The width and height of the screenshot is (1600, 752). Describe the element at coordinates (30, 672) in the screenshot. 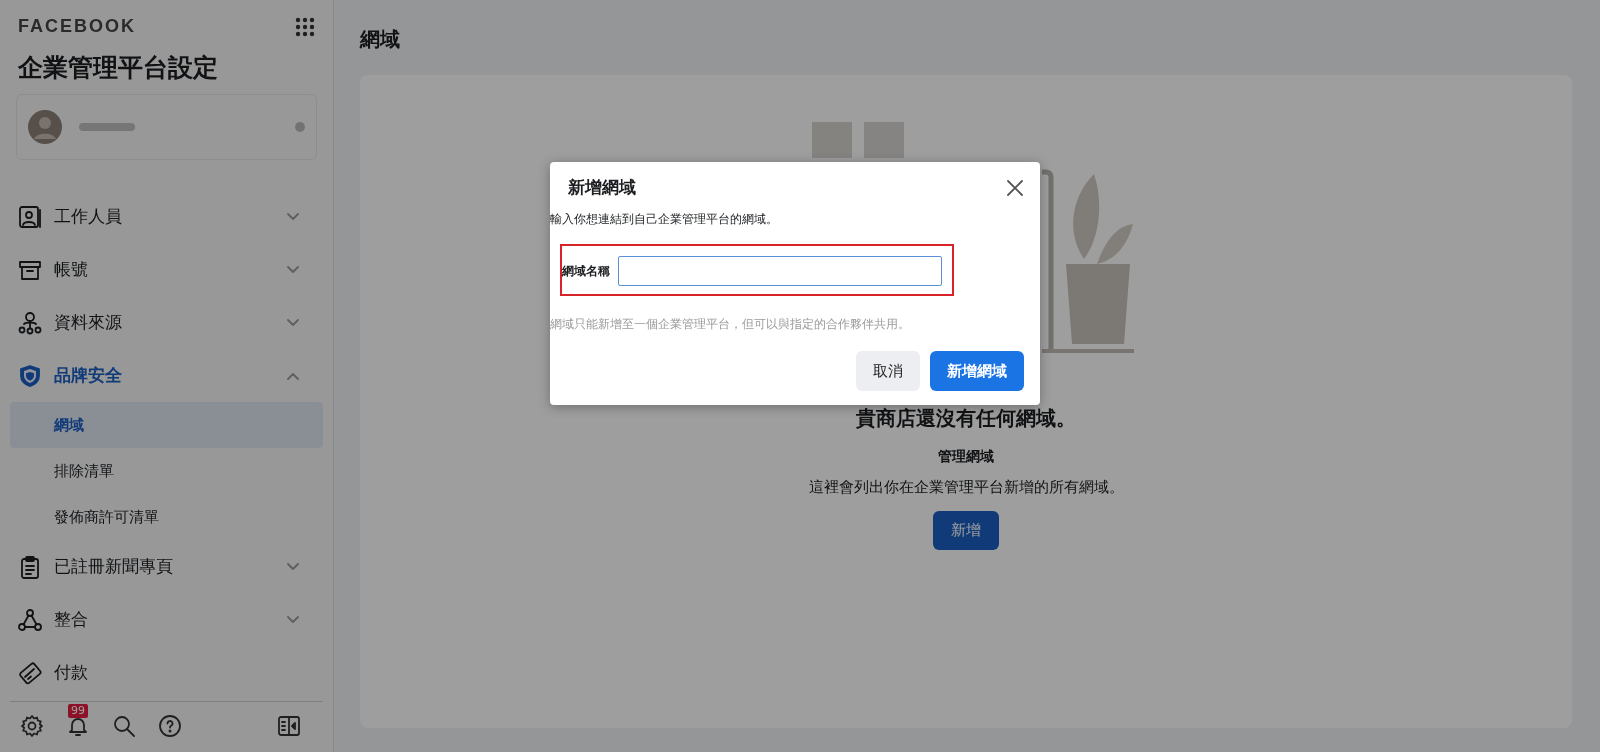

I see `credit-card-icon` at that location.